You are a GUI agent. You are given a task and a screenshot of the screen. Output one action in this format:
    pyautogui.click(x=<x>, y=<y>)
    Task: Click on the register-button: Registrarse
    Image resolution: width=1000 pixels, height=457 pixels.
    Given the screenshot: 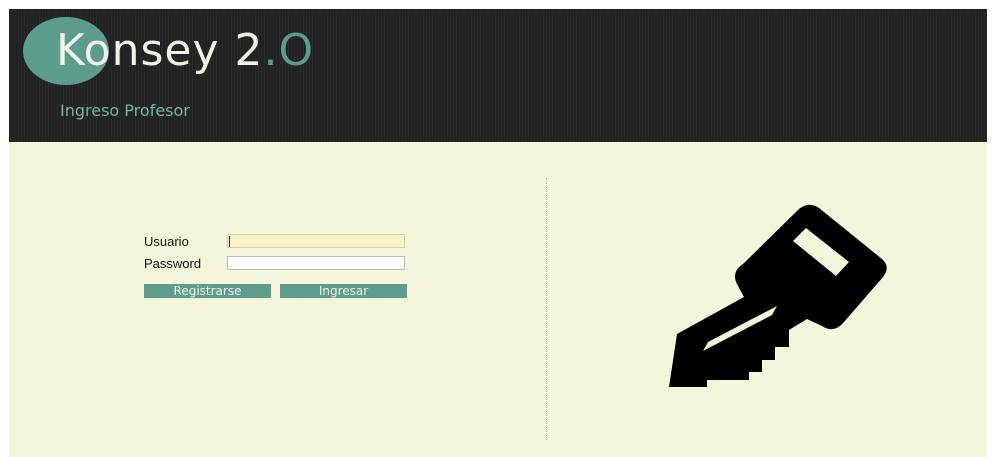 What is the action you would take?
    pyautogui.click(x=207, y=291)
    